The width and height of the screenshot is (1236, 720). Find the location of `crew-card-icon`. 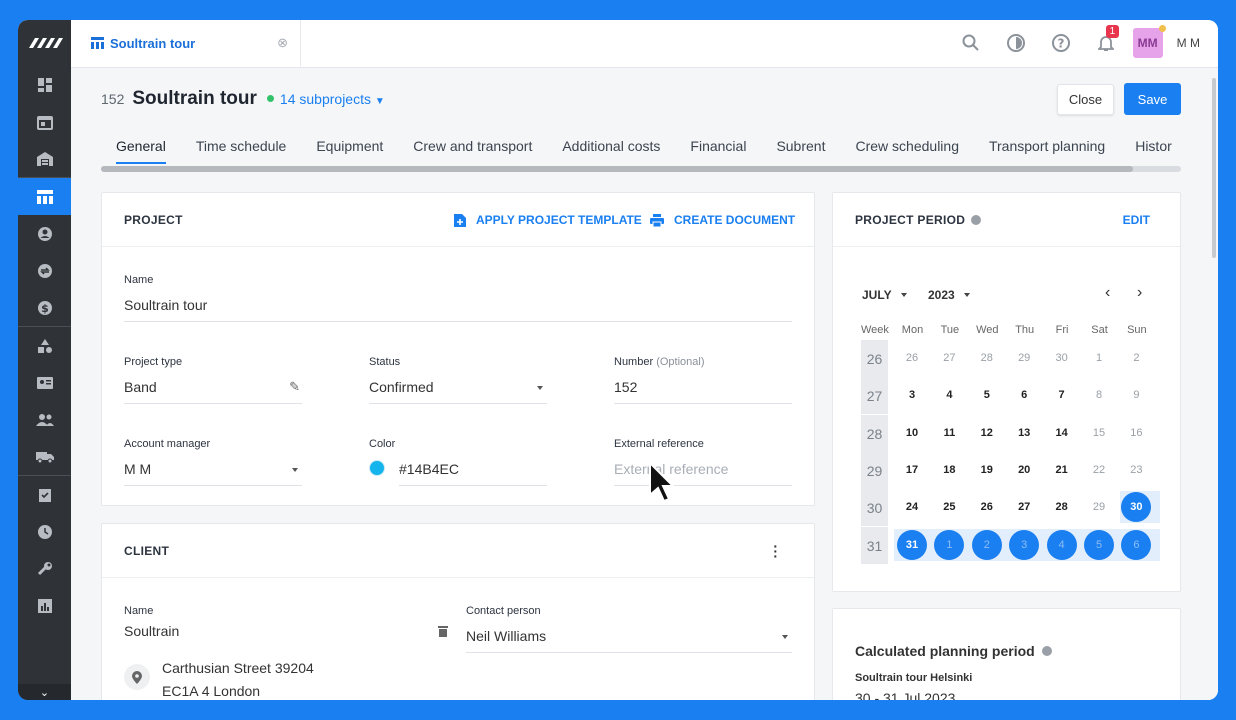

crew-card-icon is located at coordinates (44, 382).